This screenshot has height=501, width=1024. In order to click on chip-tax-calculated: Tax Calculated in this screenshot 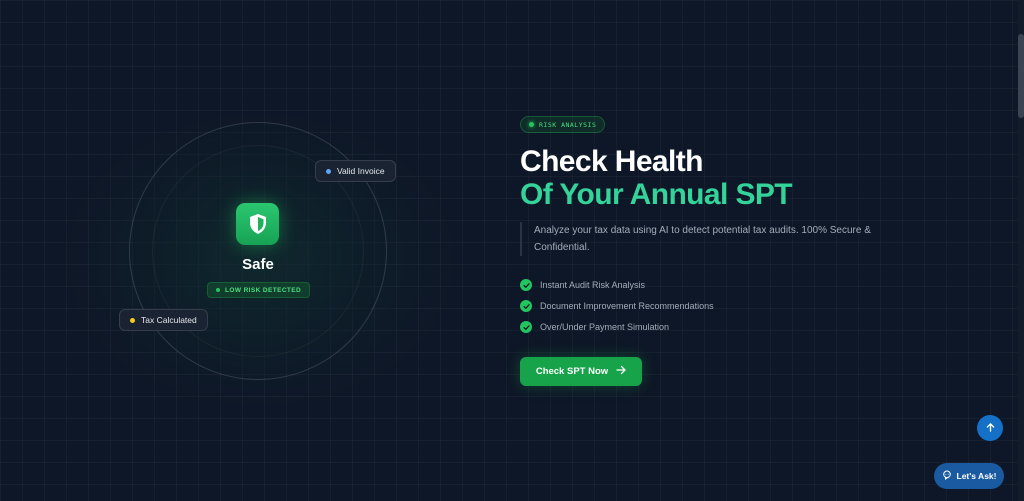, I will do `click(163, 320)`.